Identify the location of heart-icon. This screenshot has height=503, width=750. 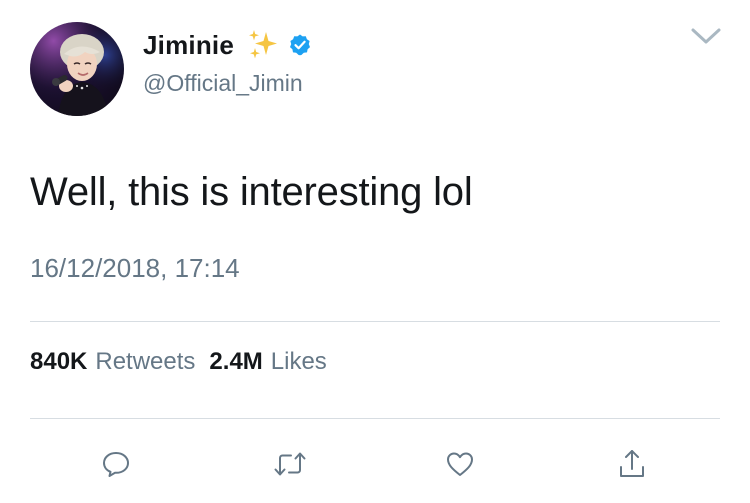
(460, 464).